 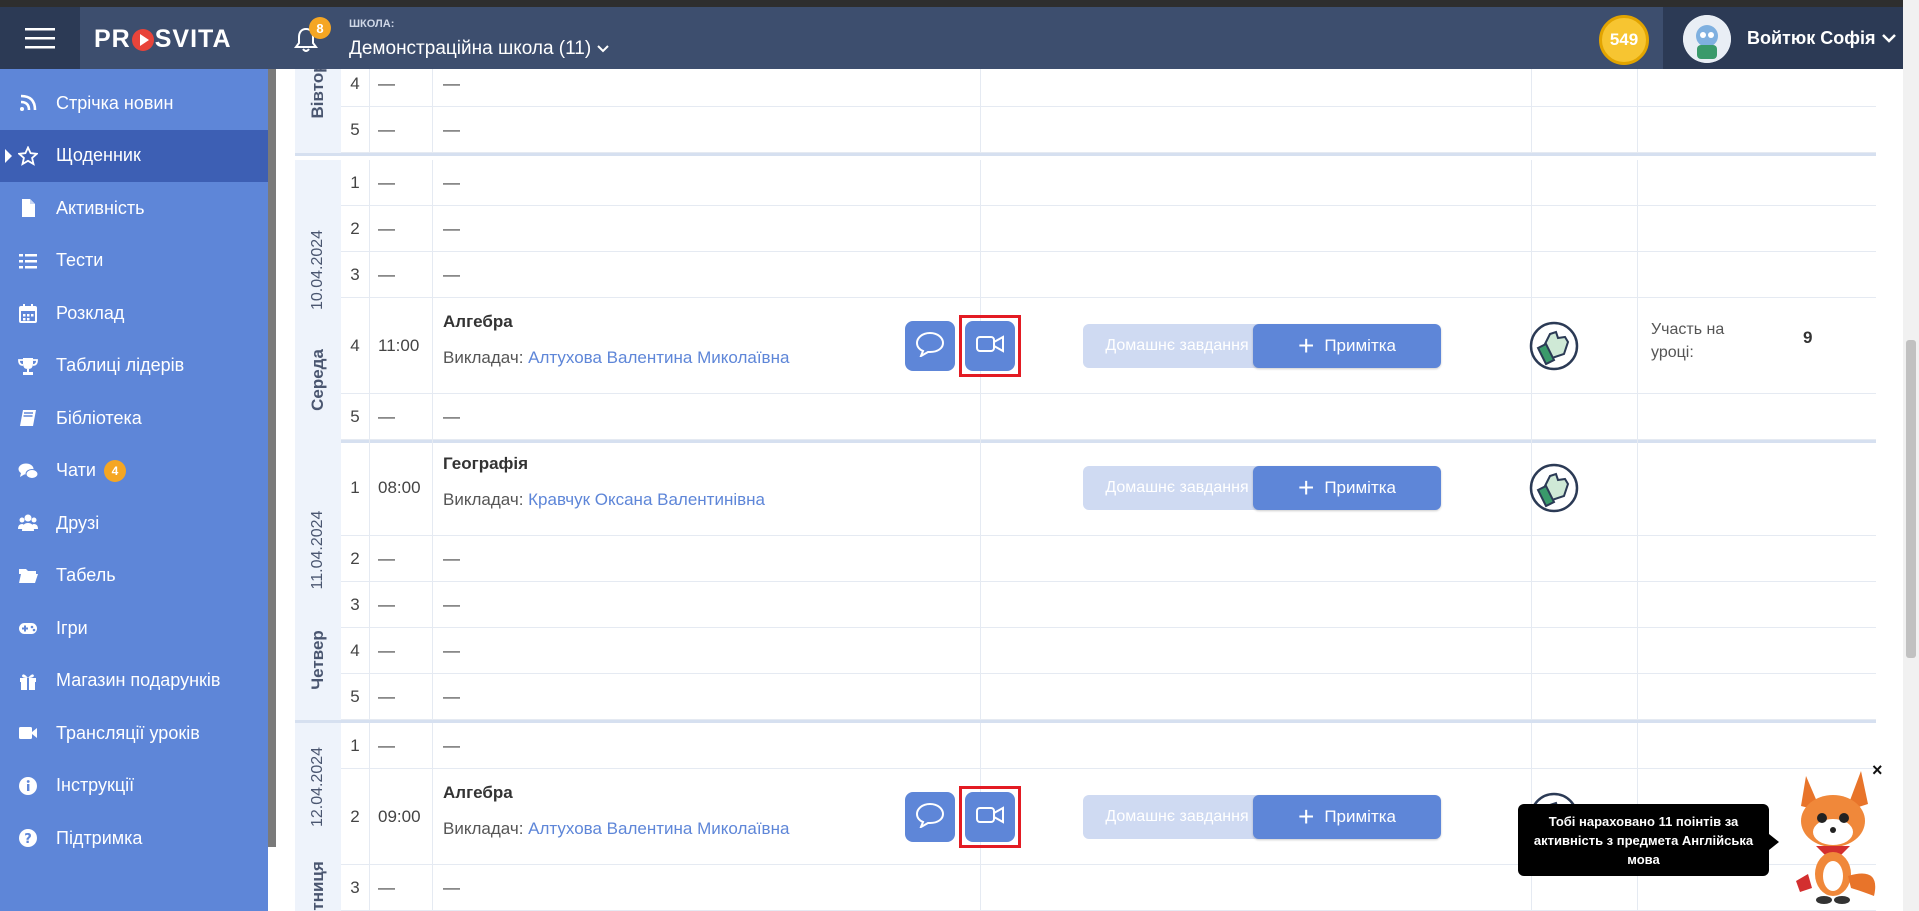 I want to click on sidebar-item: Друзі, so click(x=134, y=523).